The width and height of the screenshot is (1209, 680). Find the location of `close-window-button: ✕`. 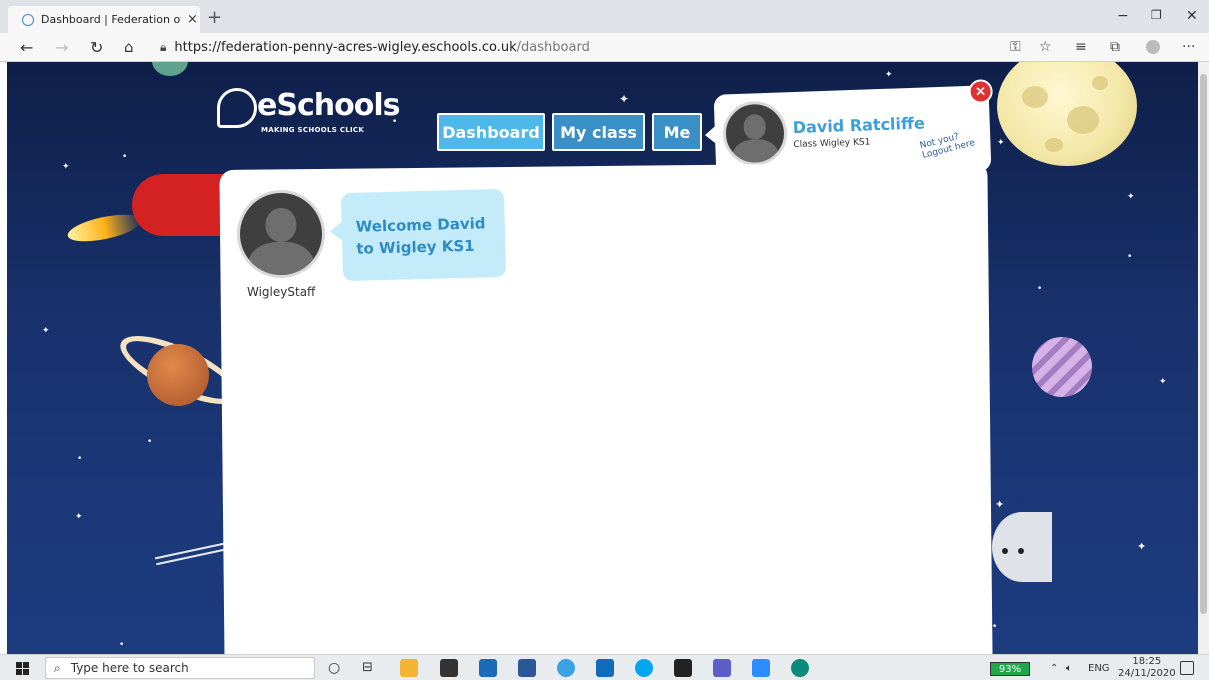

close-window-button: ✕ is located at coordinates (1192, 16).